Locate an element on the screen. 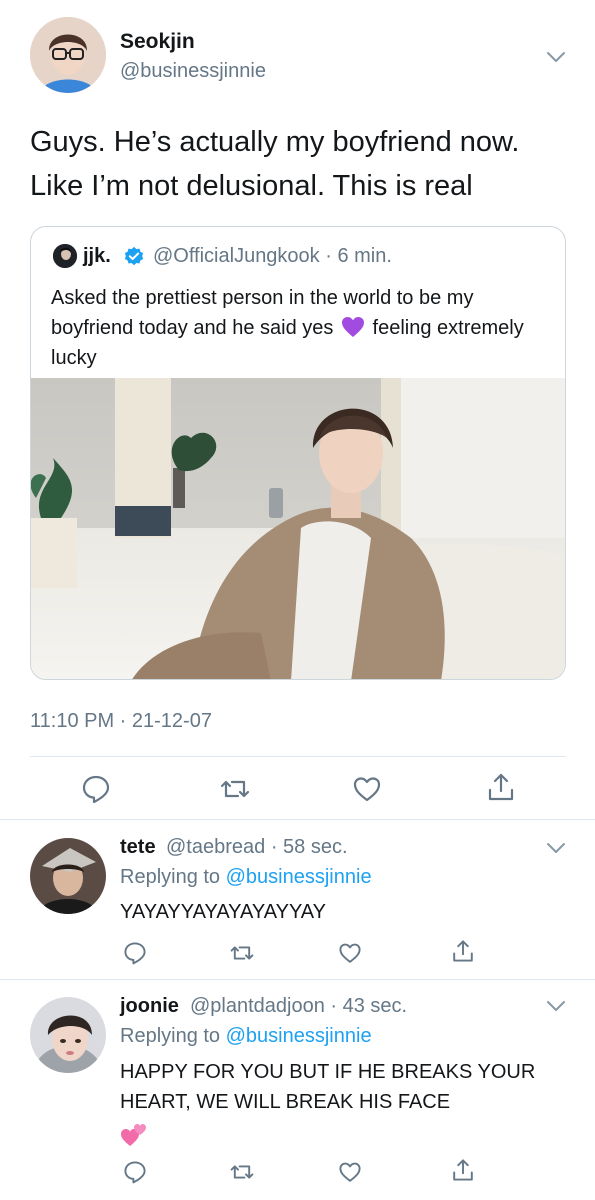 The image size is (595, 1200). avatar-seokjin is located at coordinates (68, 55).